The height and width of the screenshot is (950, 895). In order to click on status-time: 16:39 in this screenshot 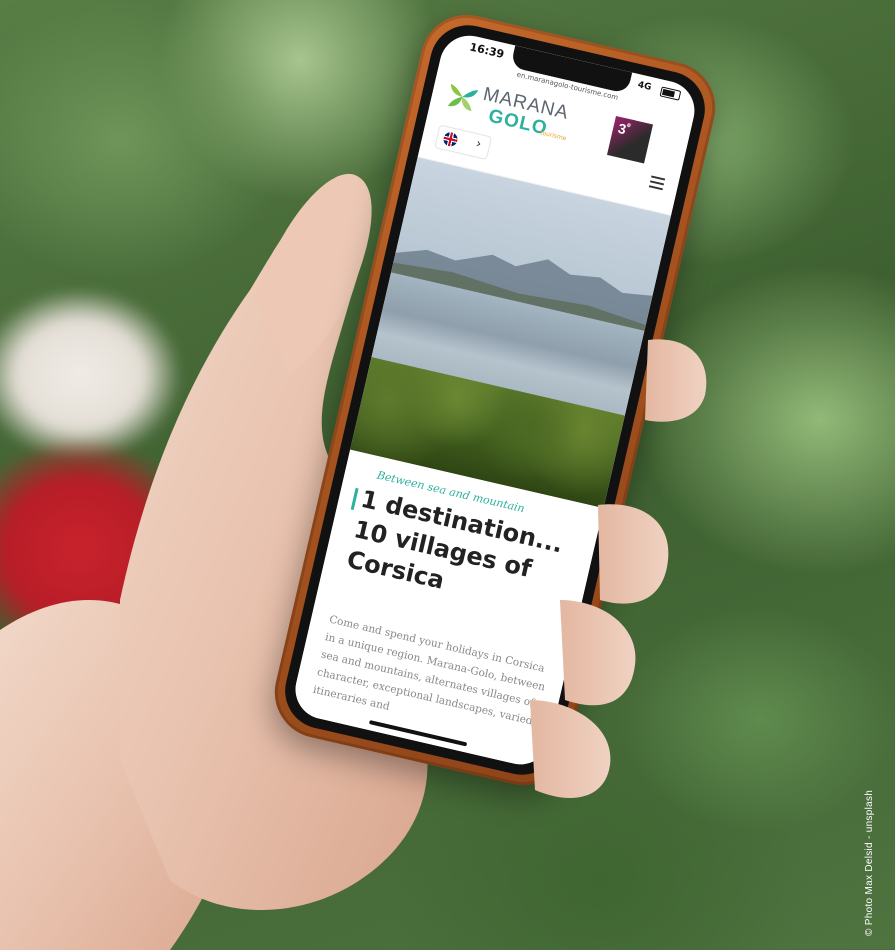, I will do `click(487, 50)`.